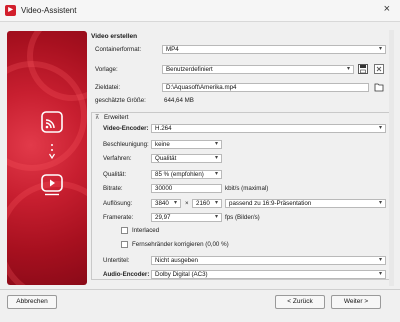  Describe the element at coordinates (186, 174) in the screenshot. I see `qualitaet-select: 85 % (empfohlen)` at that location.